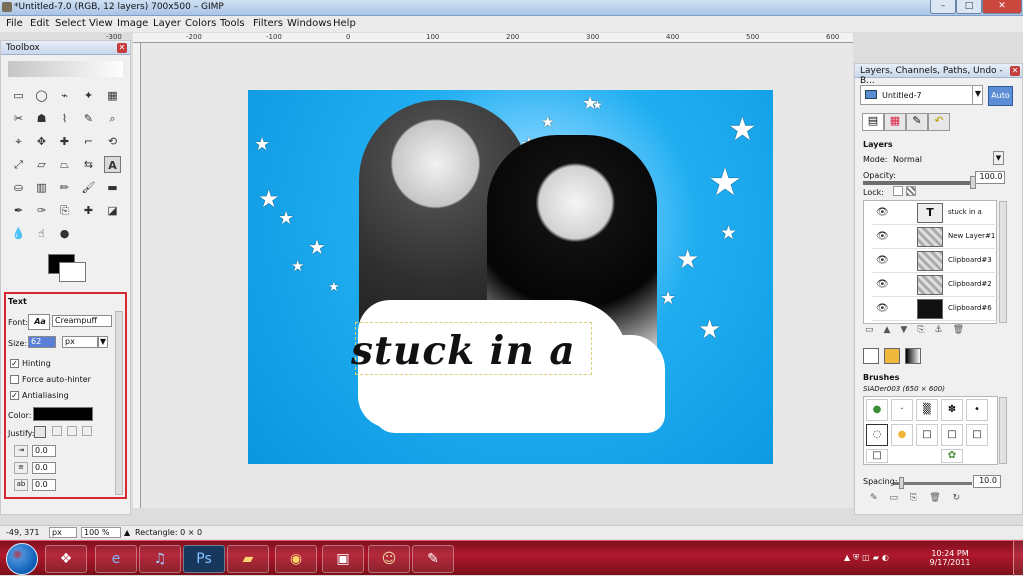 The width and height of the screenshot is (1023, 576). Describe the element at coordinates (41, 118) in the screenshot. I see `foreground-select-icon: ☗` at that location.